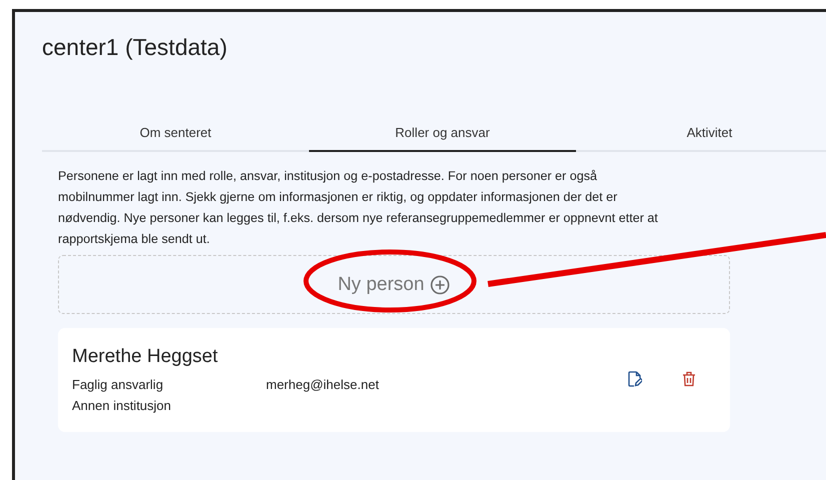 The image size is (826, 480). I want to click on plus-circle-icon, so click(440, 284).